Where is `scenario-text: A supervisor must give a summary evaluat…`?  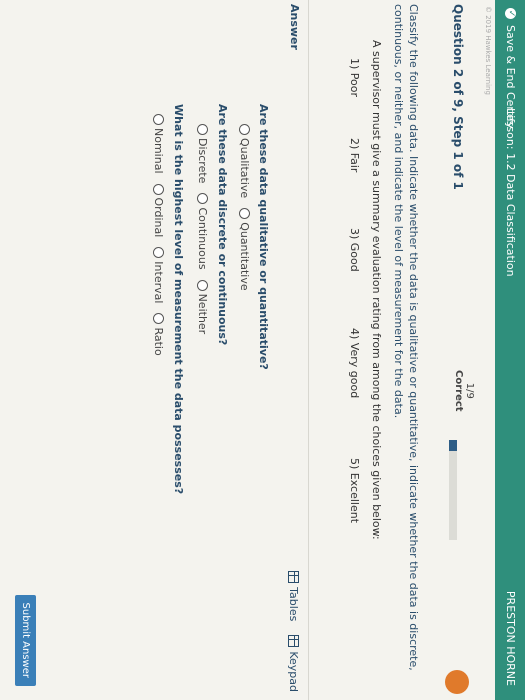 scenario-text: A supervisor must give a summary evaluat… is located at coordinates (376, 290).